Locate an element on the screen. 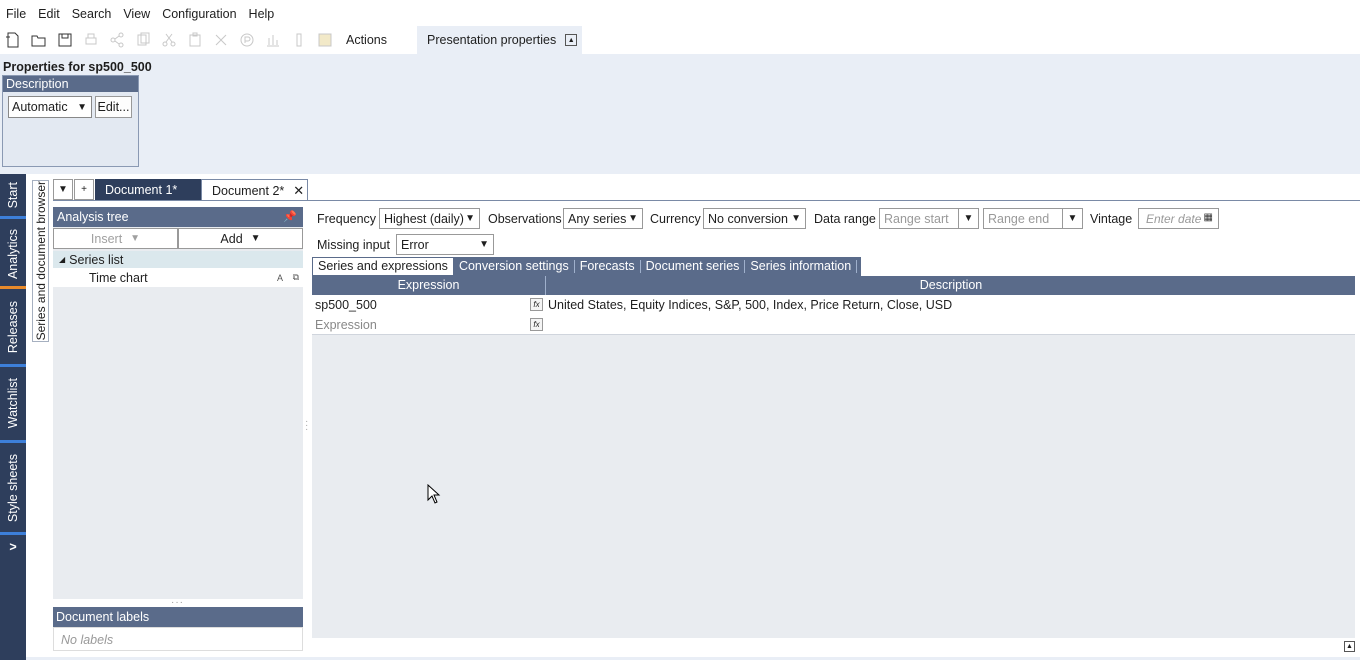 The height and width of the screenshot is (660, 1360). tab-series-expressions: Series and expressions is located at coordinates (383, 266).